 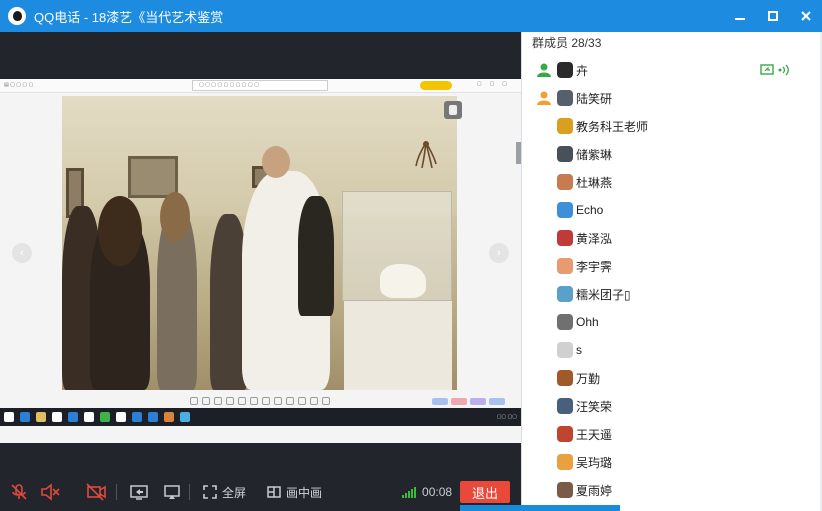 What do you see at coordinates (672, 238) in the screenshot?
I see `member-row: 黄泽泓` at bounding box center [672, 238].